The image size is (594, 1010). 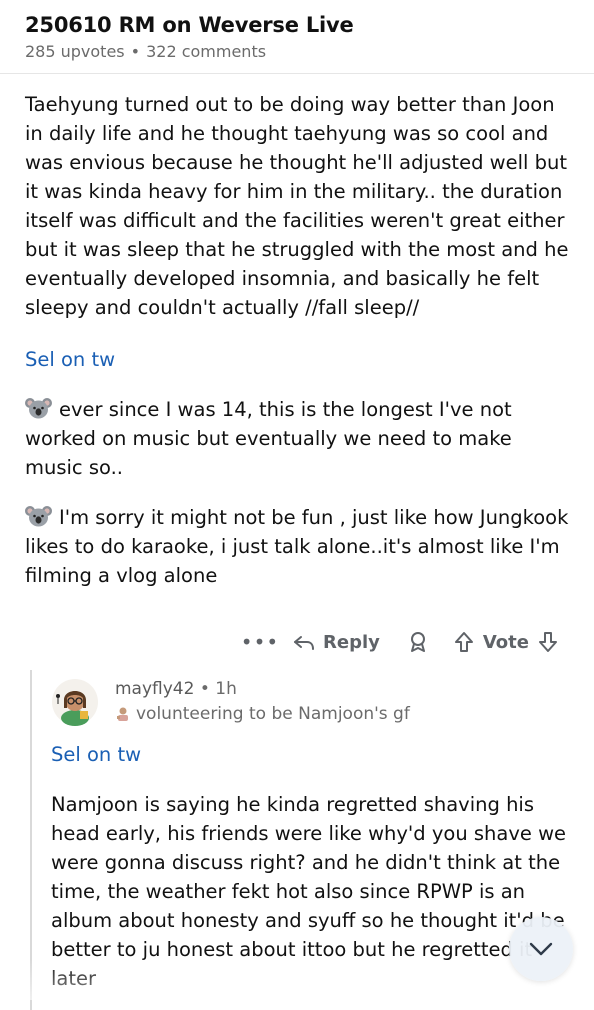 I want to click on post-title: 250610 RM on Weverse Live, so click(x=189, y=25).